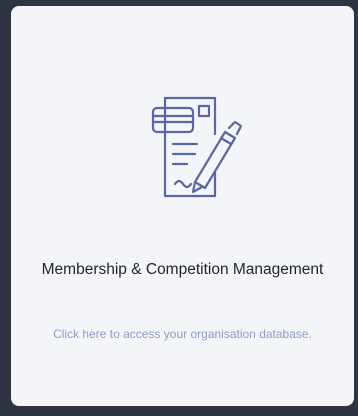 This screenshot has width=358, height=416. I want to click on document-signature-icon, so click(194, 145).